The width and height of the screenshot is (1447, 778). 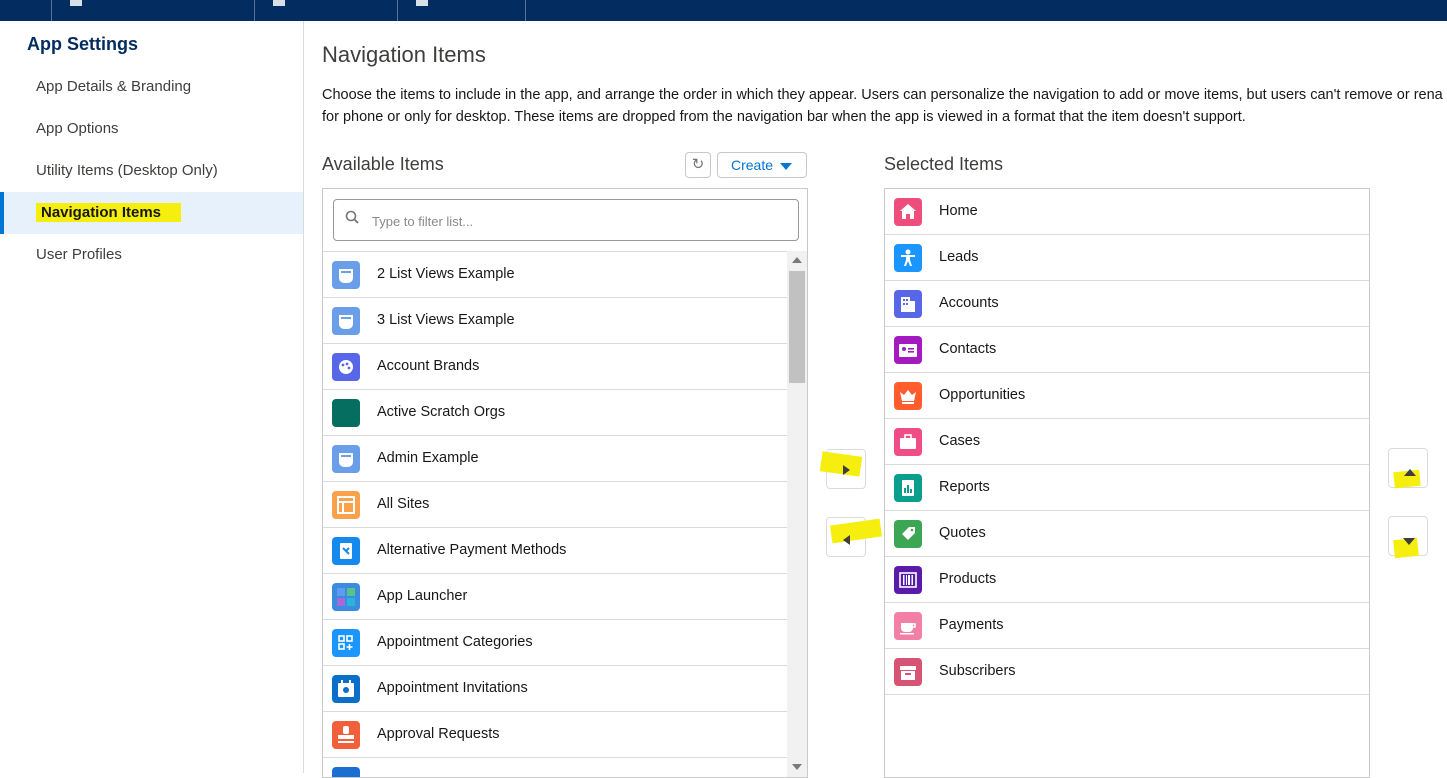 I want to click on quote-icon, so click(x=908, y=534).